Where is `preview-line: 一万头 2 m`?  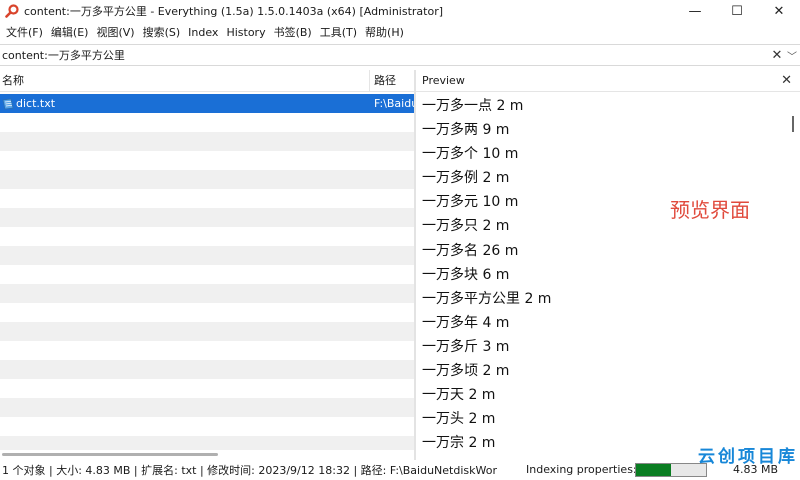 preview-line: 一万头 2 m is located at coordinates (459, 419).